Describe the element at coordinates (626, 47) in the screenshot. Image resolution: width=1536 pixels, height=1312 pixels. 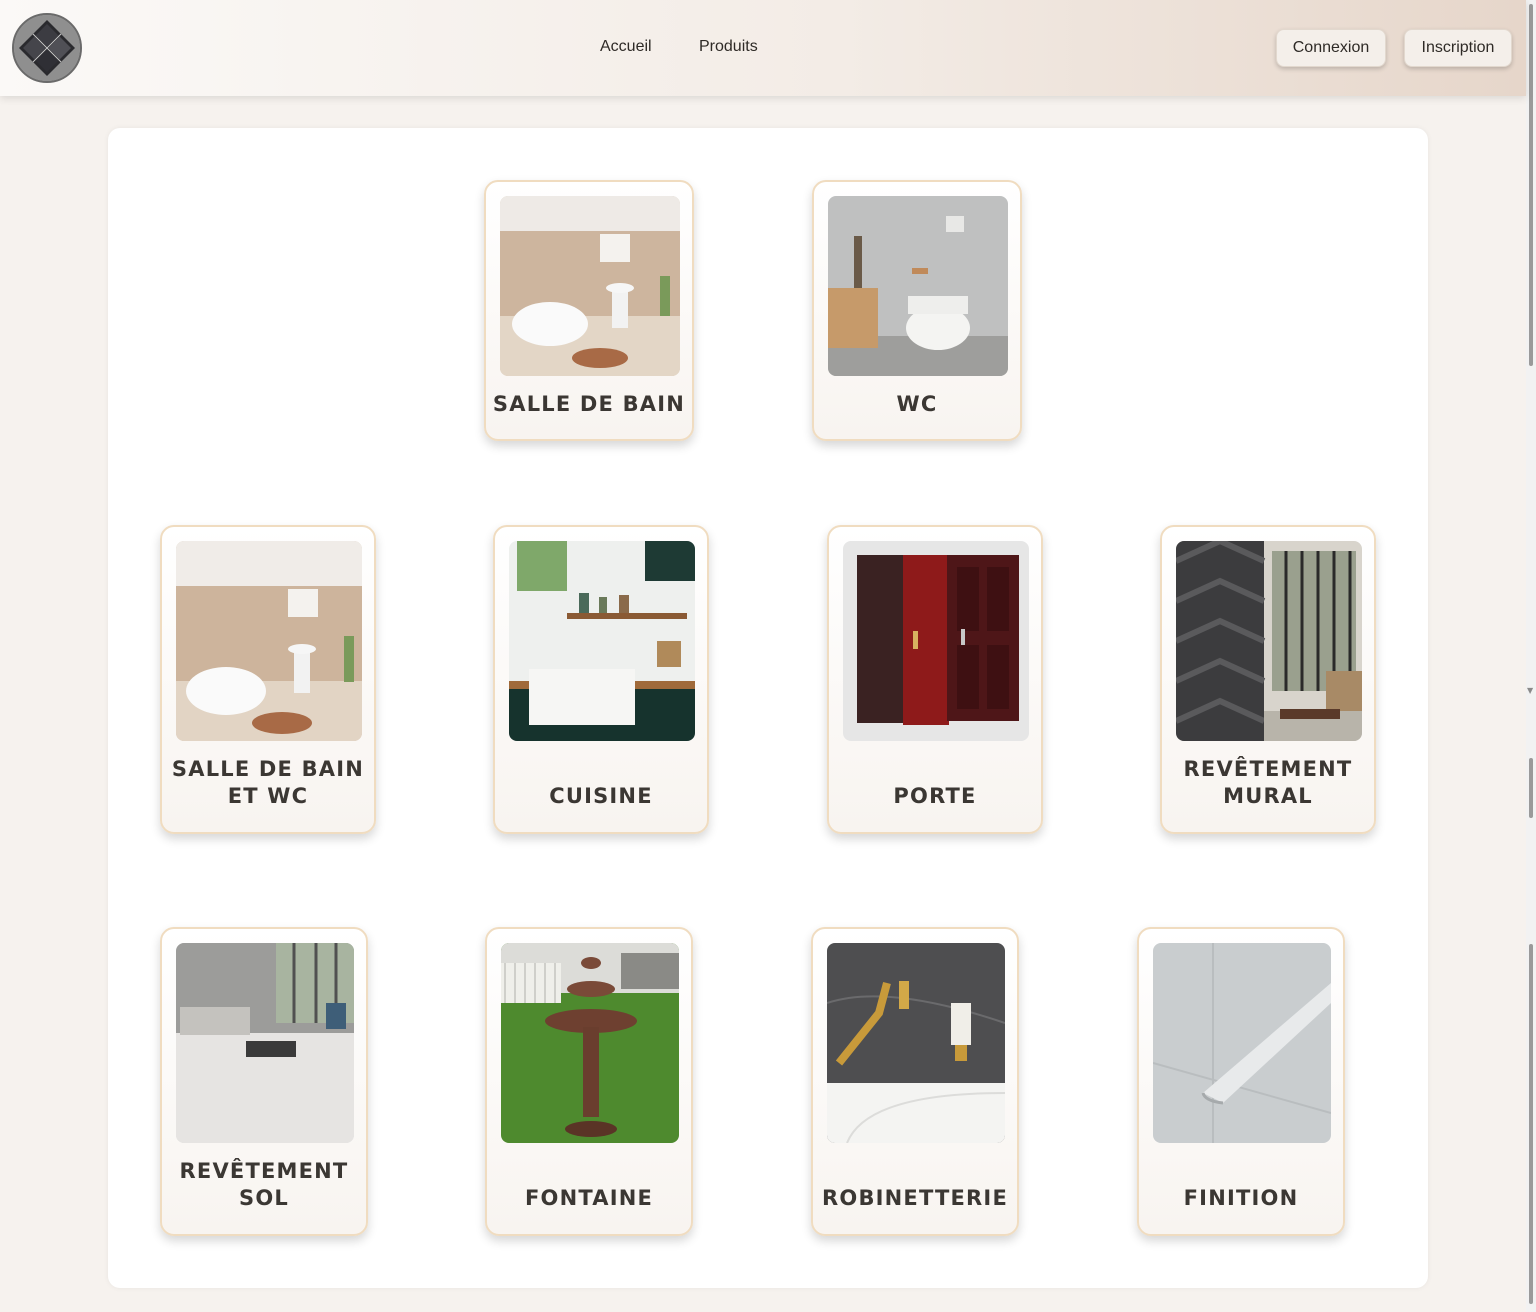
I see `nav-link-home: Accueil` at that location.